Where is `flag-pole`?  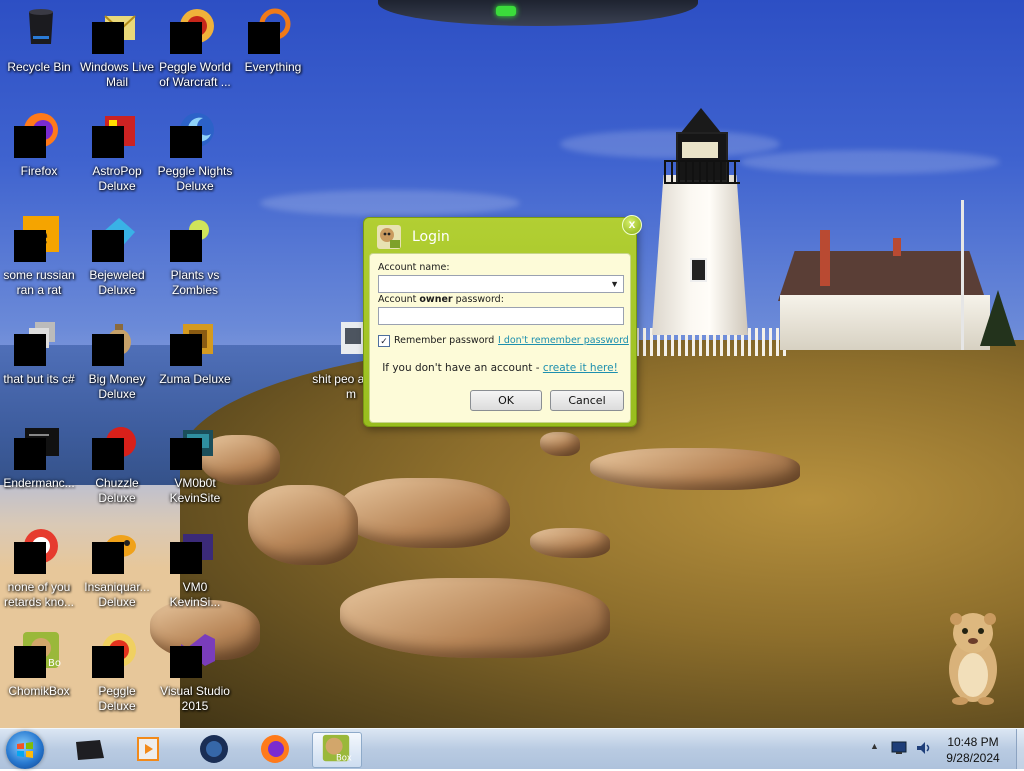 flag-pole is located at coordinates (962, 275).